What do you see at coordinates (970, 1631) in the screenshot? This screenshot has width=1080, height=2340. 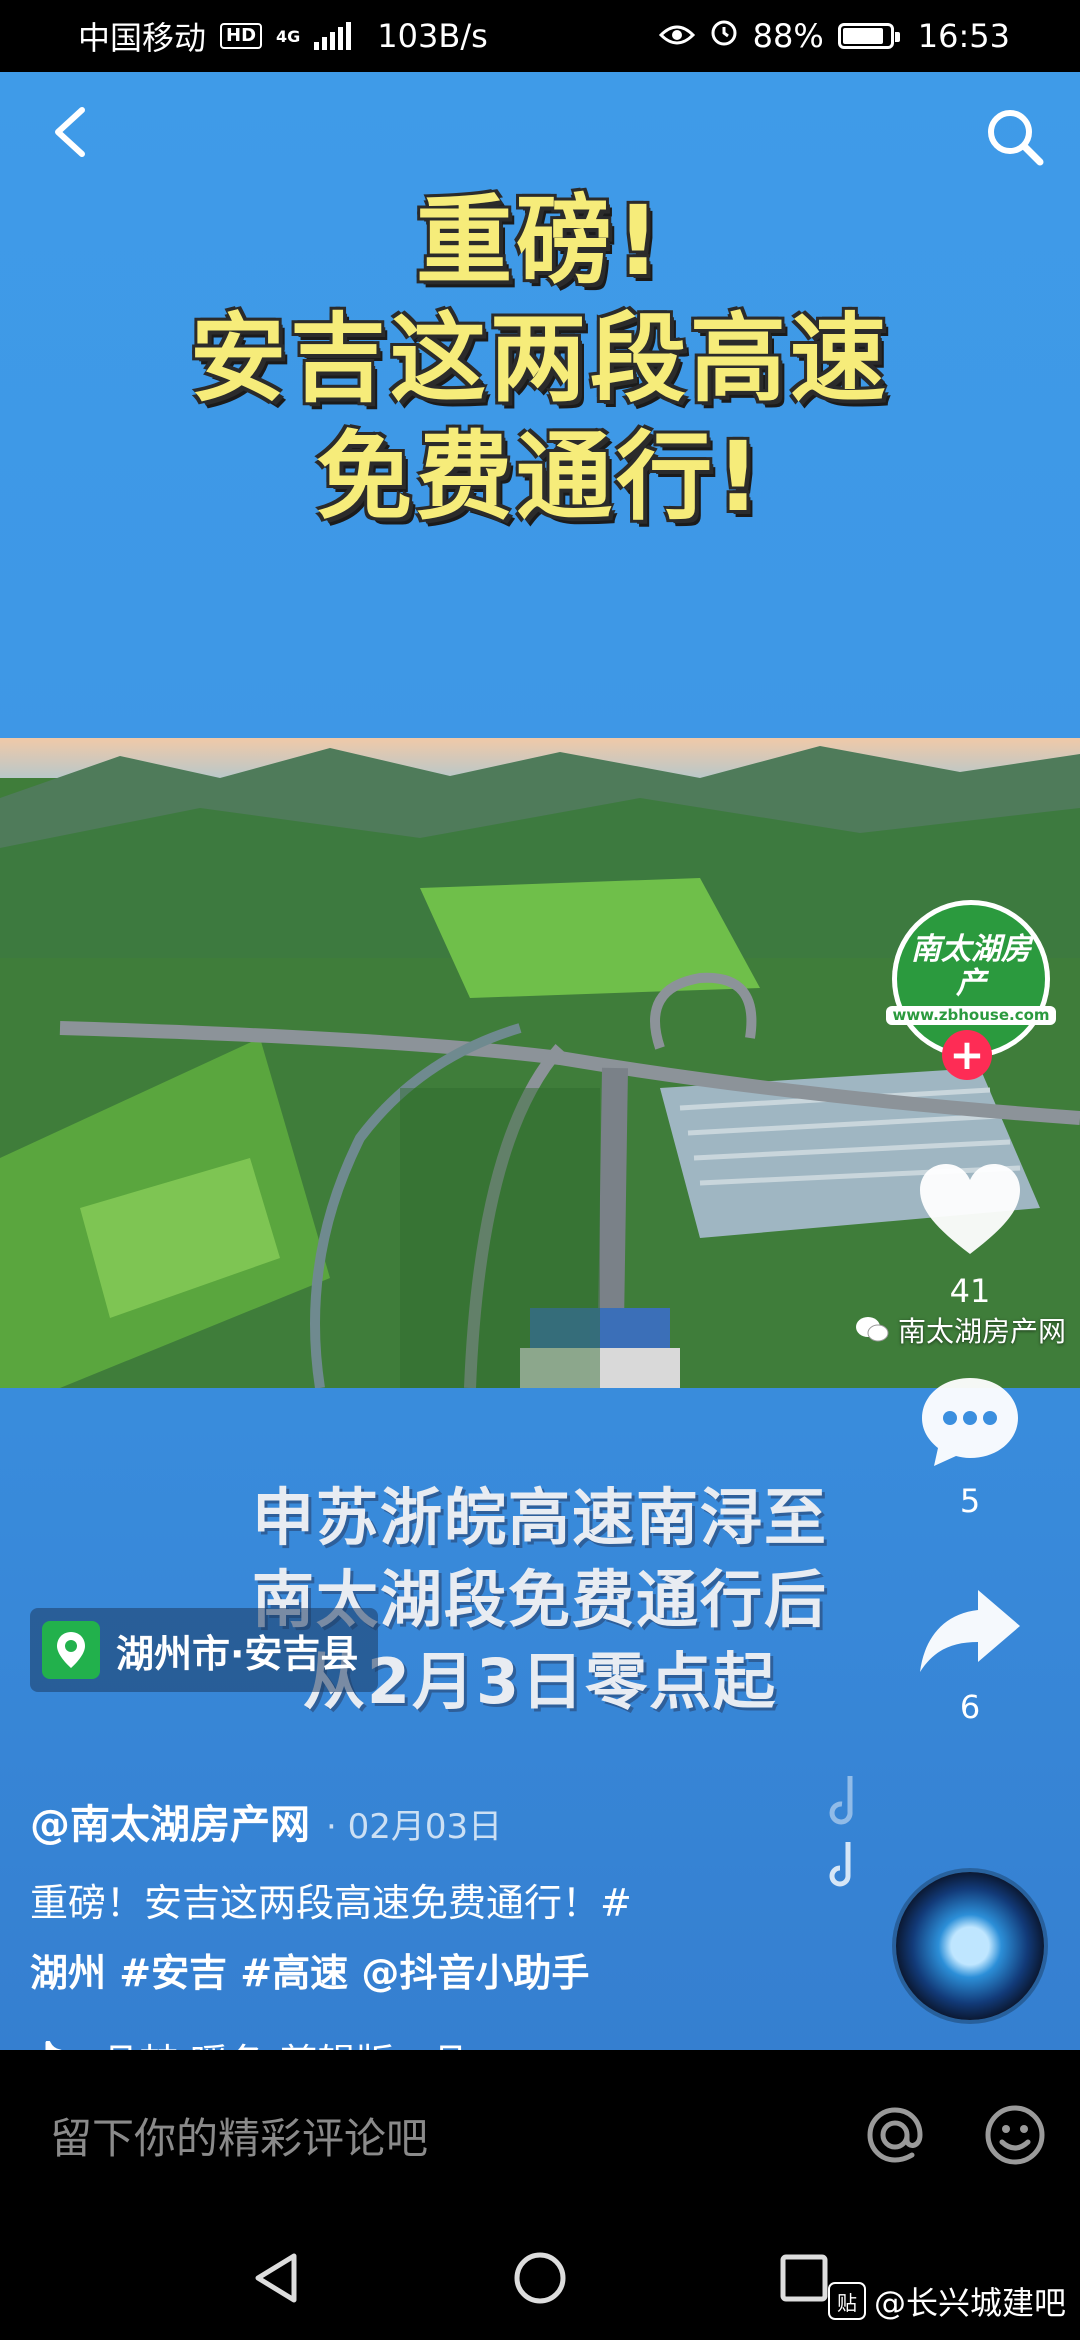 I see `share-arrow-icon` at bounding box center [970, 1631].